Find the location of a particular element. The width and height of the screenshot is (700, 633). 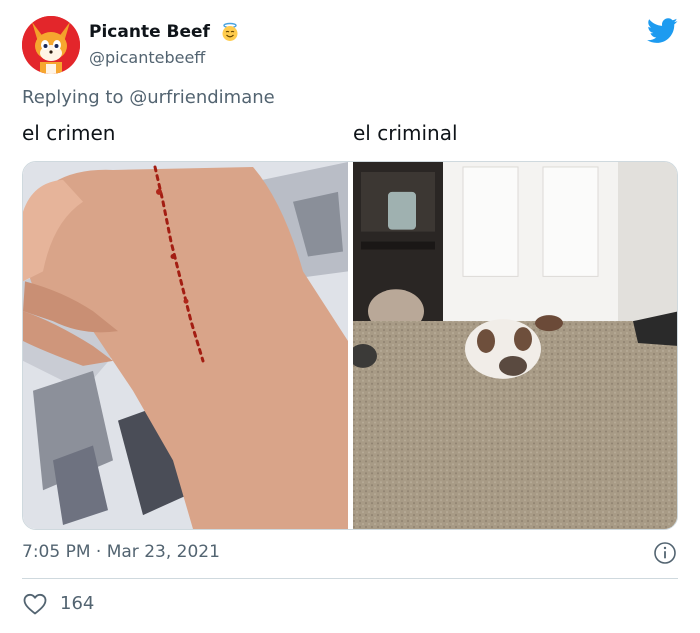

like-count: 164 is located at coordinates (77, 603).